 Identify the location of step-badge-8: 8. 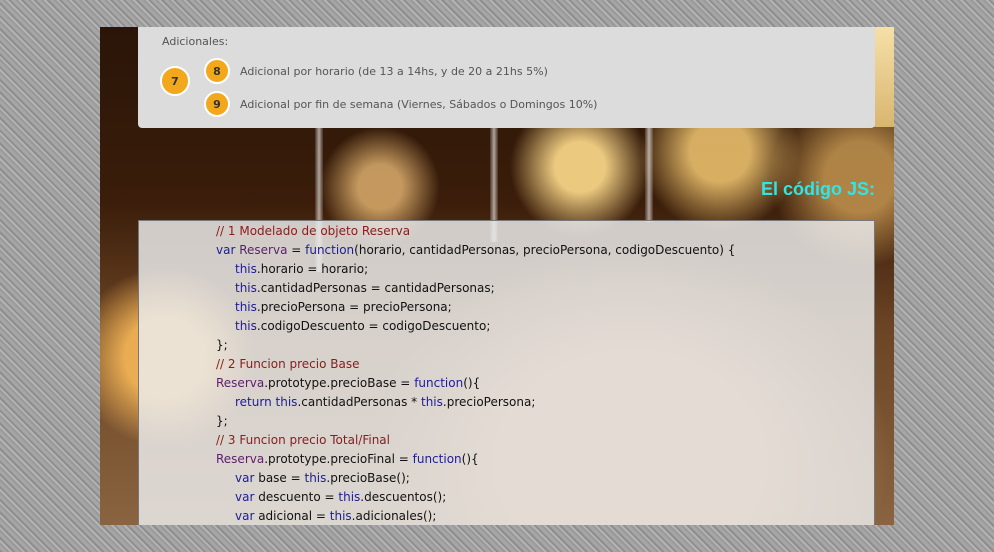
(217, 71).